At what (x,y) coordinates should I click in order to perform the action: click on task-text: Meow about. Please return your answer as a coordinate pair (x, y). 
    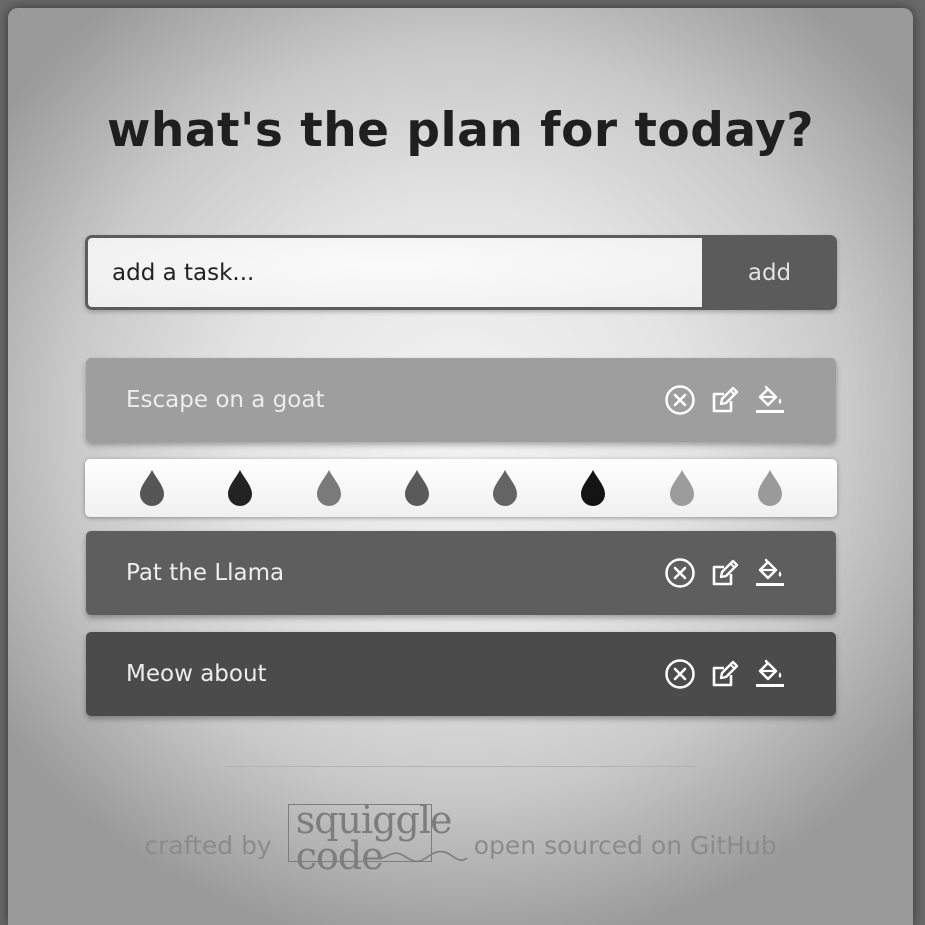
    Looking at the image, I should click on (196, 674).